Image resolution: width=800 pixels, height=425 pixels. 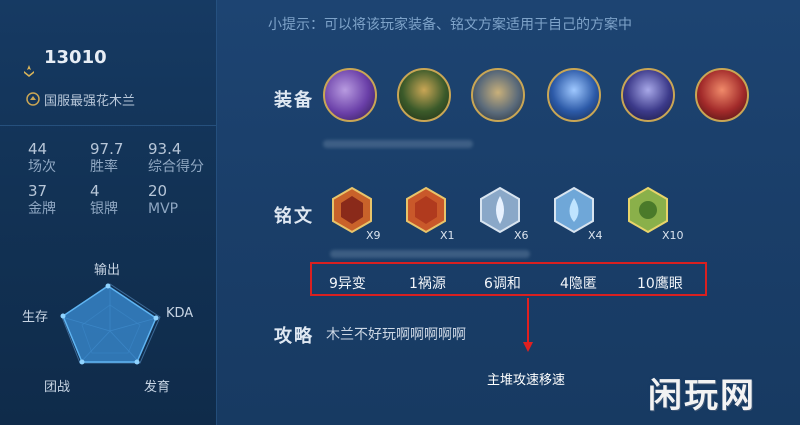 What do you see at coordinates (595, 235) in the screenshot?
I see `rune-count: X4` at bounding box center [595, 235].